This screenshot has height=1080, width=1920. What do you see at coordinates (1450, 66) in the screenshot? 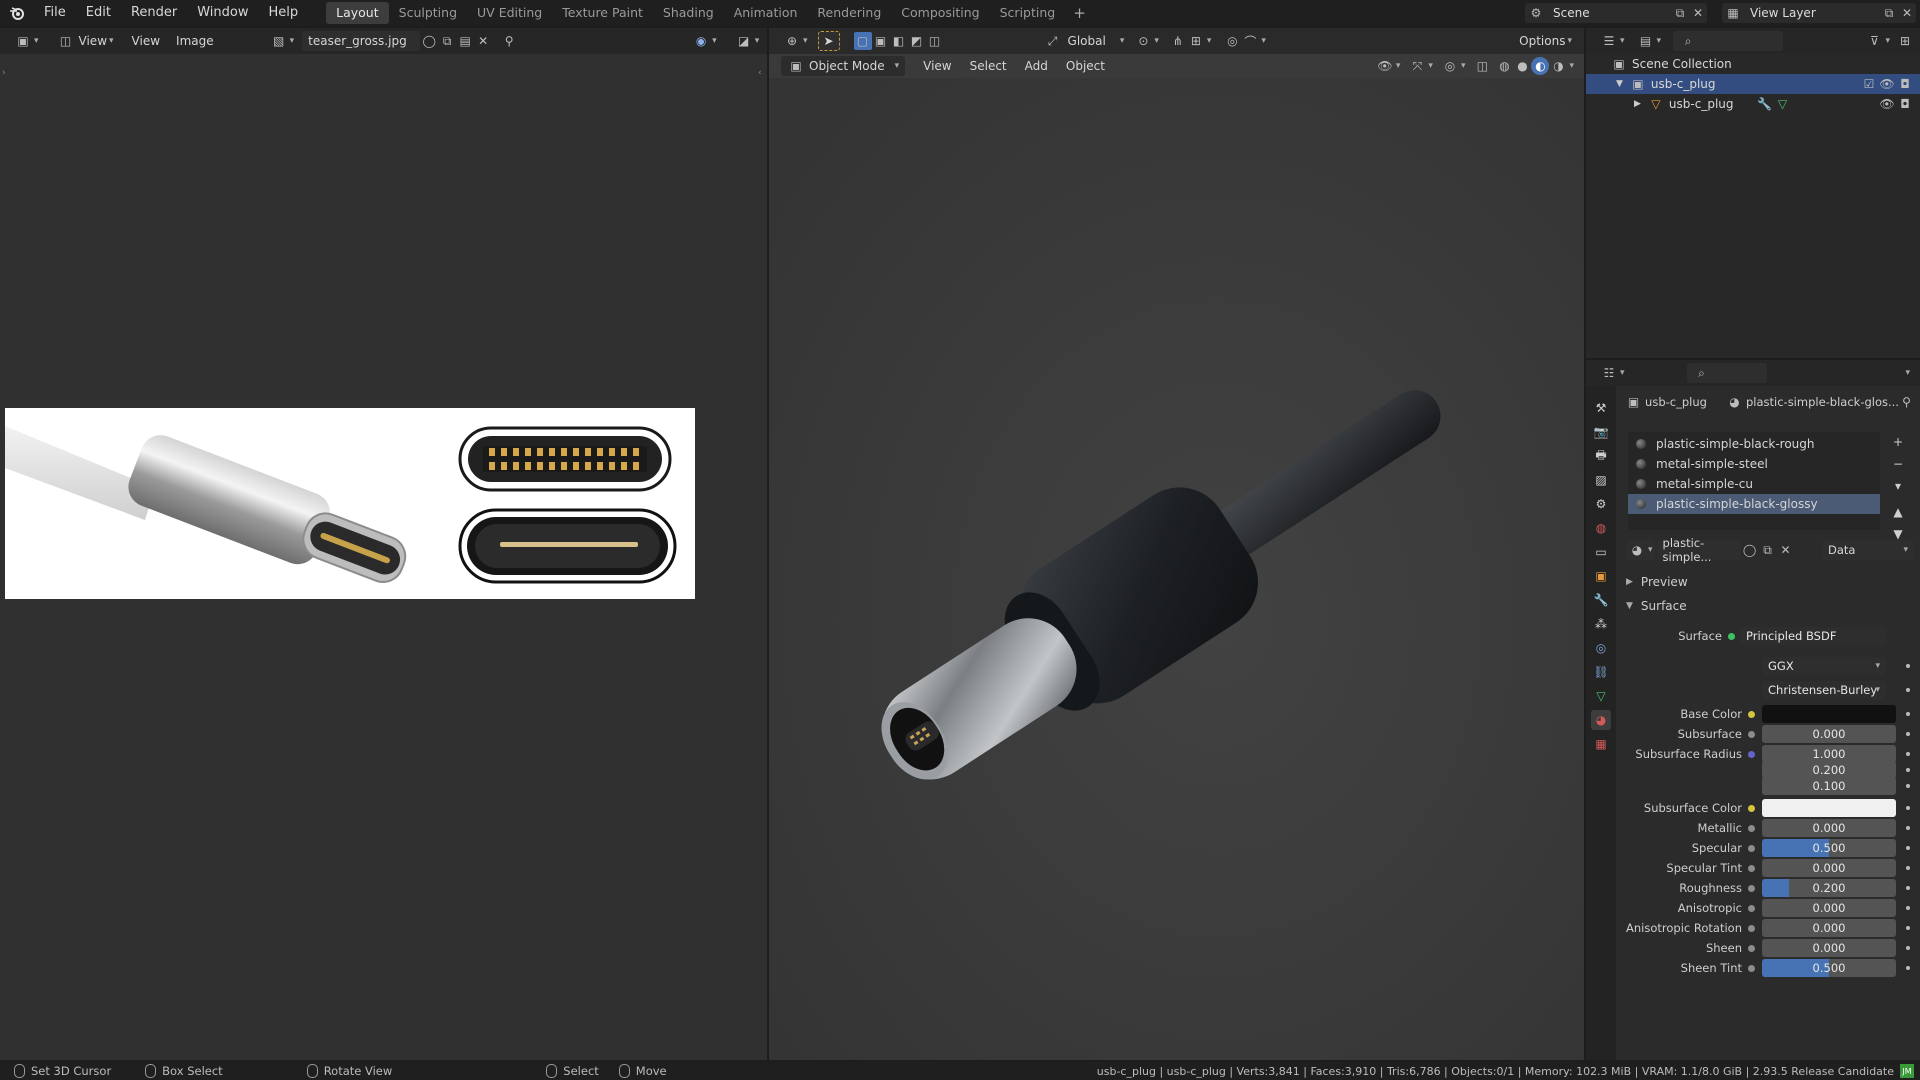
I see `overlays-icon: ◎` at bounding box center [1450, 66].